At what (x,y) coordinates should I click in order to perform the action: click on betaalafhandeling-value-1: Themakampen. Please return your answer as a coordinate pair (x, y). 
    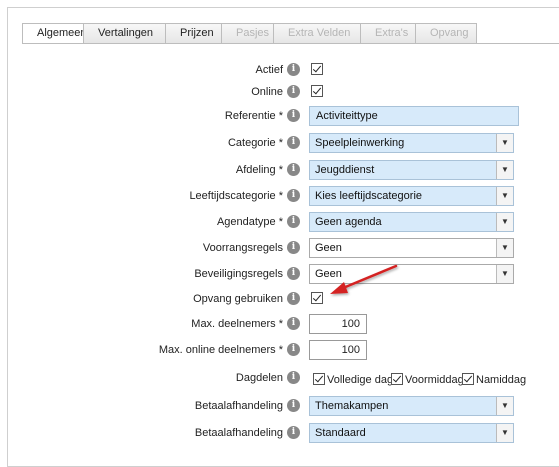
    Looking at the image, I should click on (352, 406).